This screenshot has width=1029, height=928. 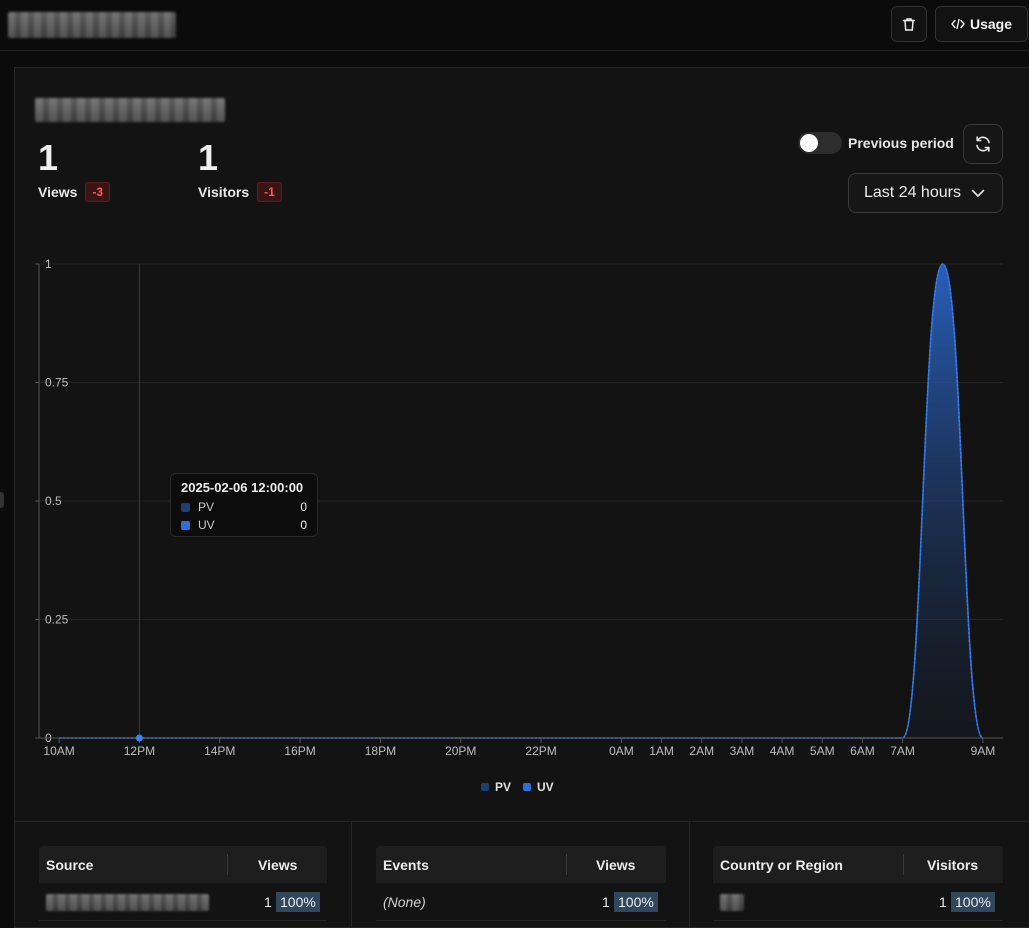 I want to click on event-name: (None), so click(x=404, y=901).